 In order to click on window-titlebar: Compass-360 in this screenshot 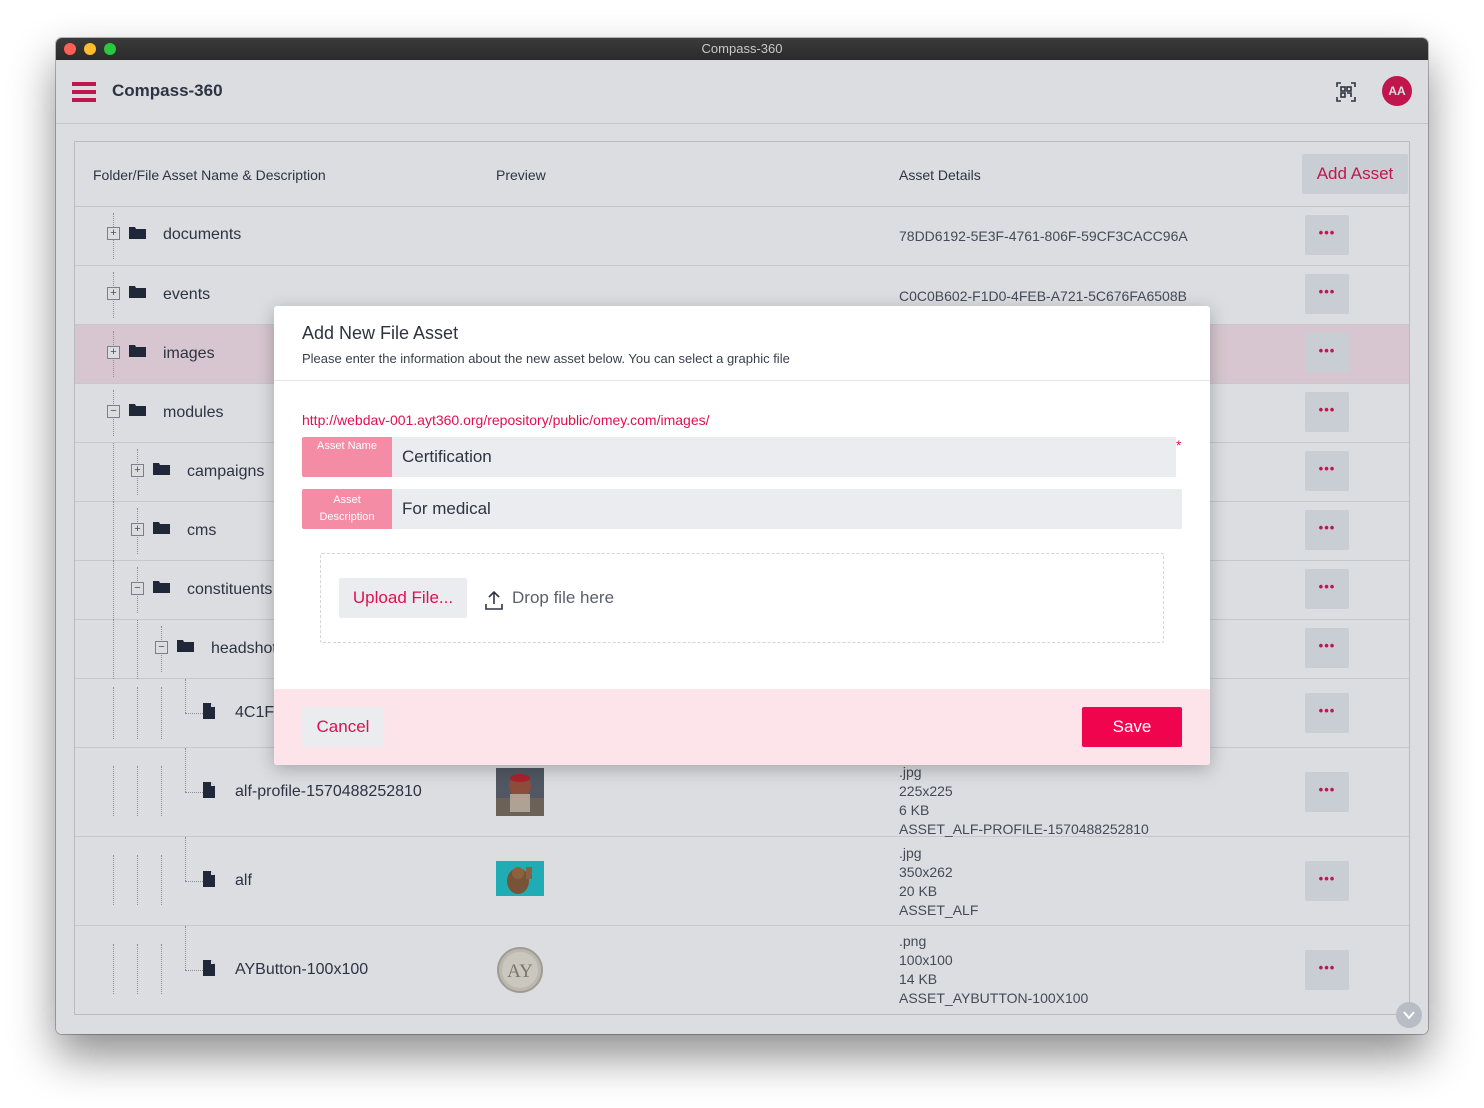, I will do `click(742, 49)`.